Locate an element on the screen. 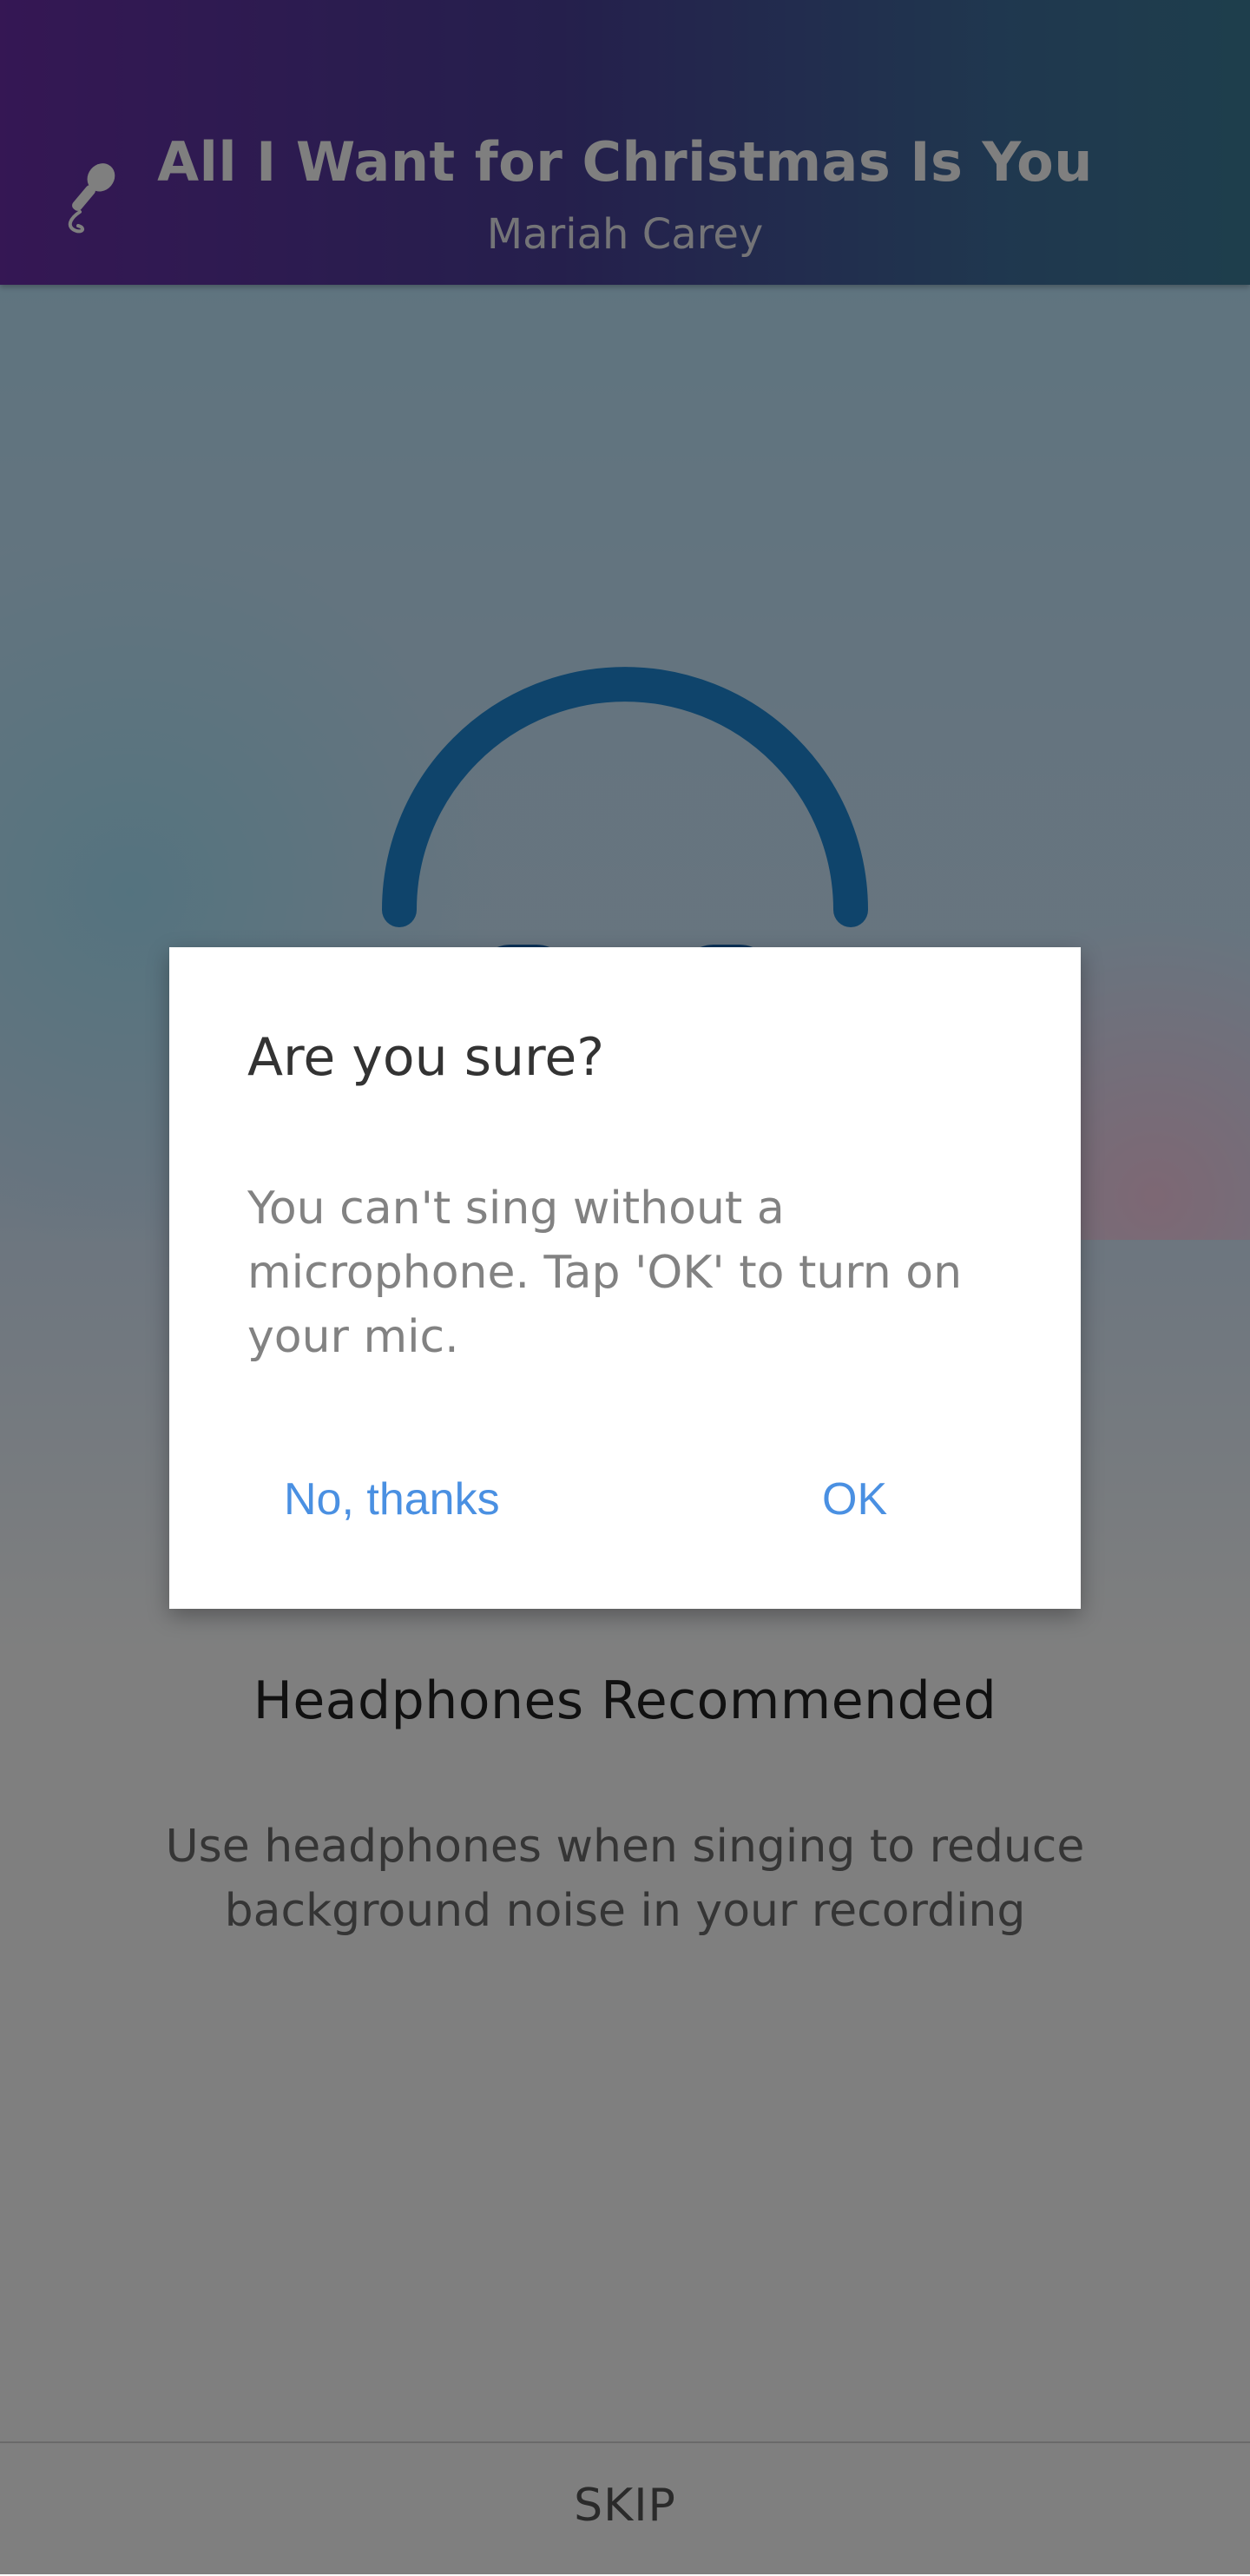 The image size is (1250, 2576). dialog-title: Are you sure? is located at coordinates (426, 1057).